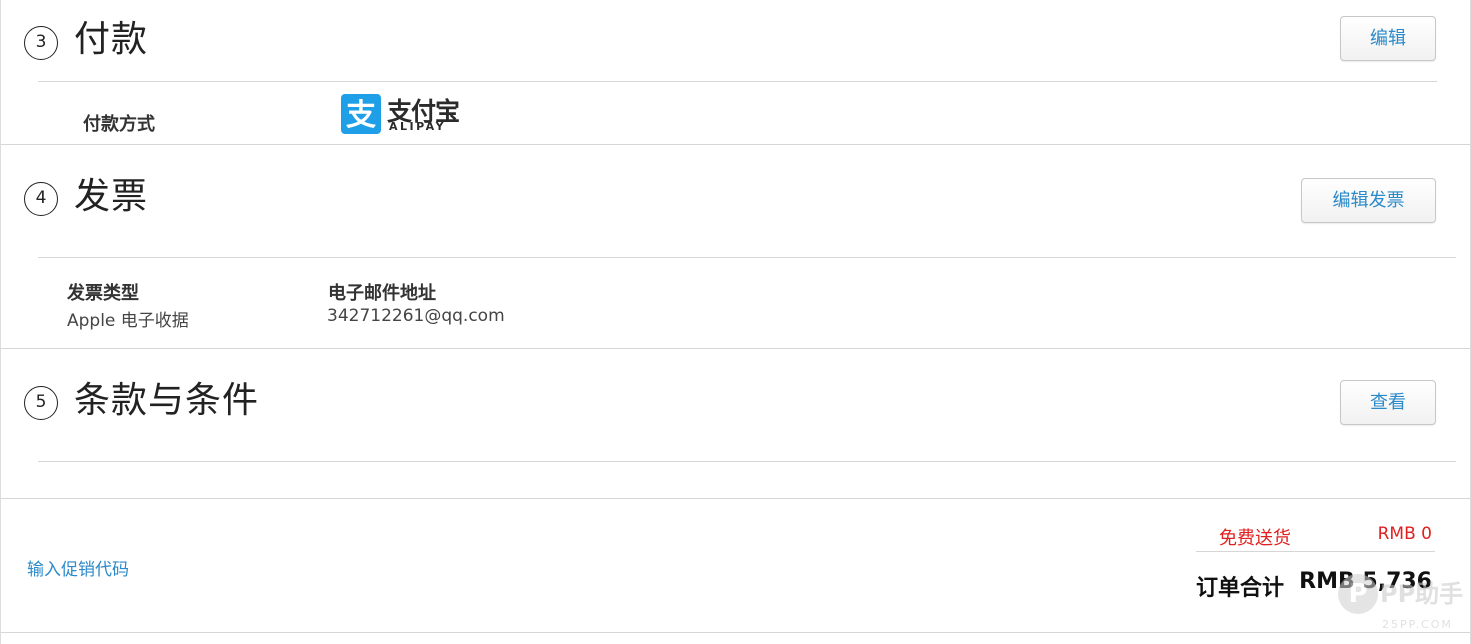  I want to click on summary-divider, so click(1315, 551).